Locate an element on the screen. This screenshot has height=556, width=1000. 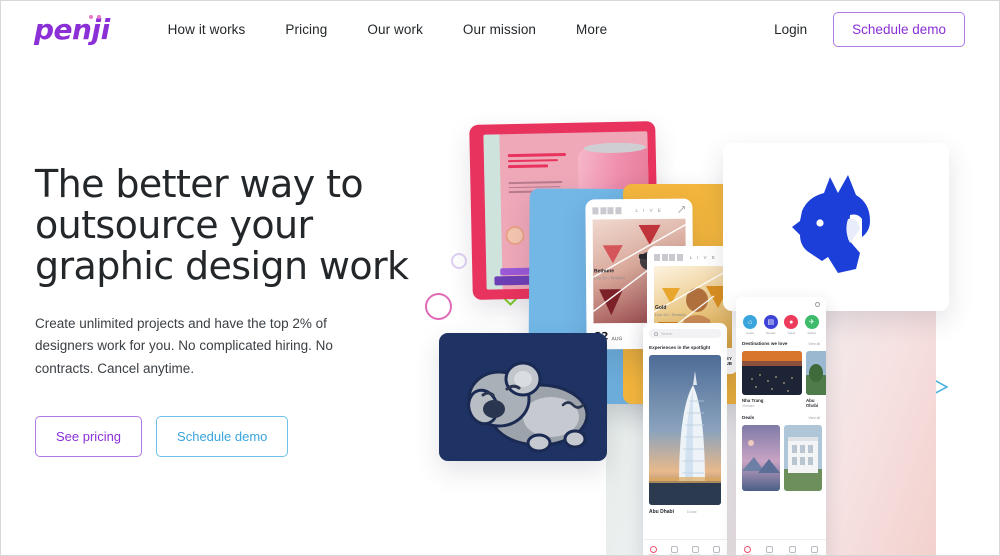
app-category-label: Flights is located at coordinates (811, 333).